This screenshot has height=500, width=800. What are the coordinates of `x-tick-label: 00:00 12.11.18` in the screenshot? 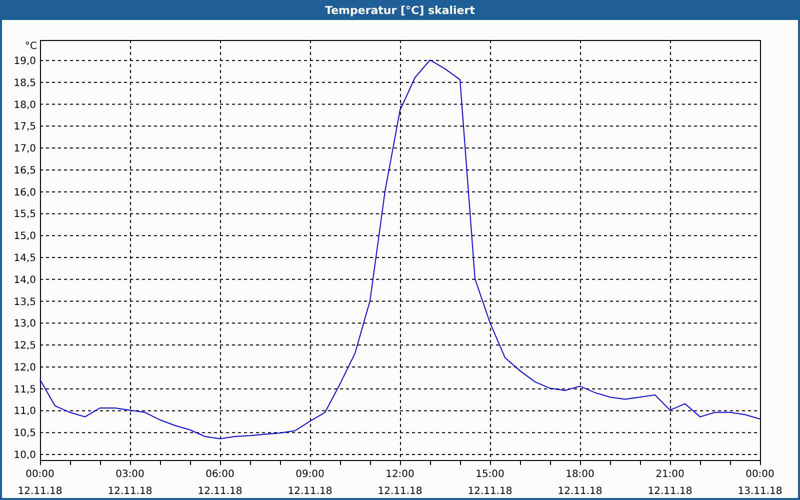 It's located at (40, 483).